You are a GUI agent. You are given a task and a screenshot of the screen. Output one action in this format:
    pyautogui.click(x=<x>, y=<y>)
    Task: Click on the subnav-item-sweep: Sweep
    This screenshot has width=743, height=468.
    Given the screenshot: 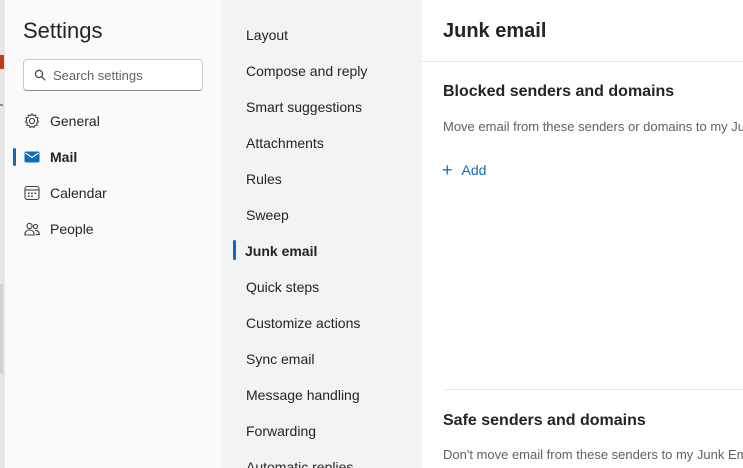 What is the action you would take?
    pyautogui.click(x=267, y=215)
    